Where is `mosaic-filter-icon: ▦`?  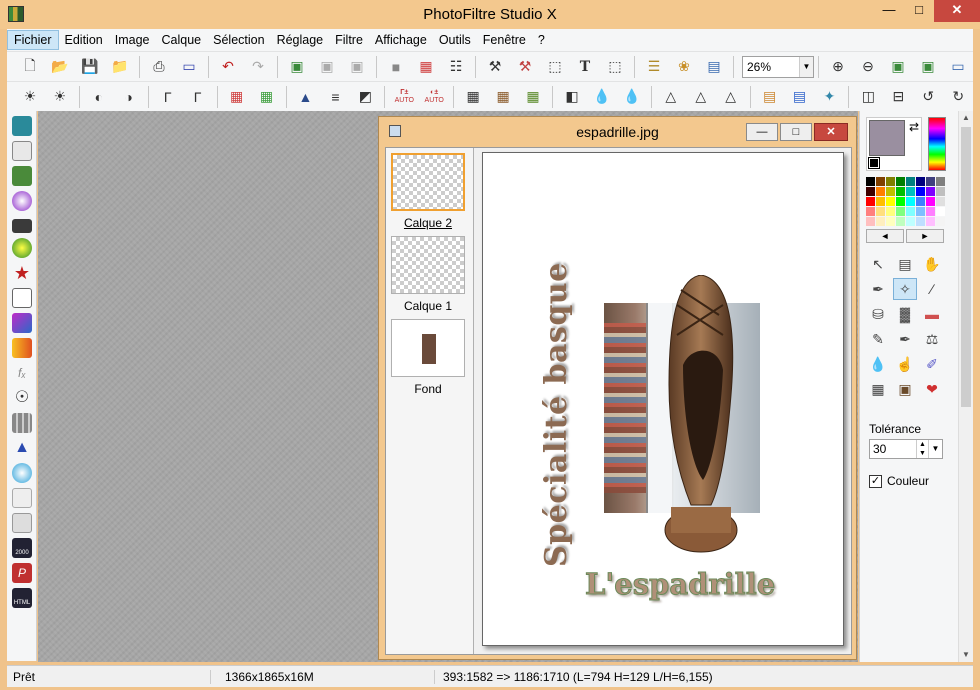
mosaic-filter-icon: ▦ is located at coordinates (503, 97).